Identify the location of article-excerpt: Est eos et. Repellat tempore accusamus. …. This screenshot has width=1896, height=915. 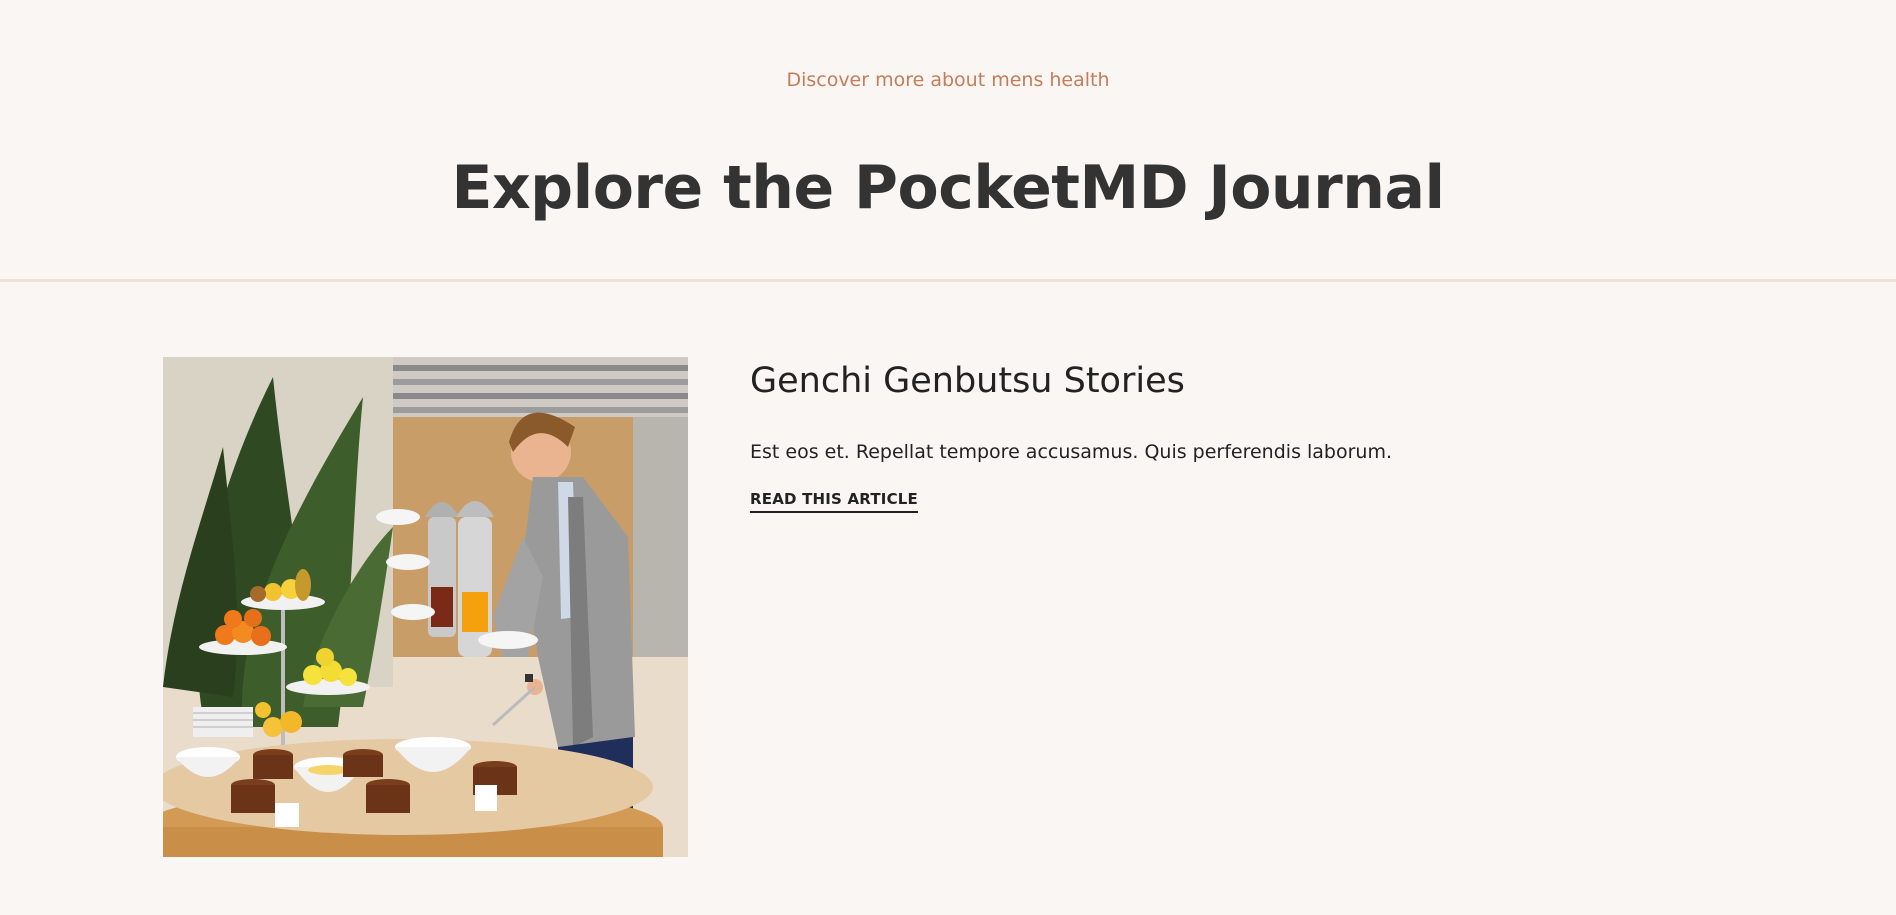
(1071, 452).